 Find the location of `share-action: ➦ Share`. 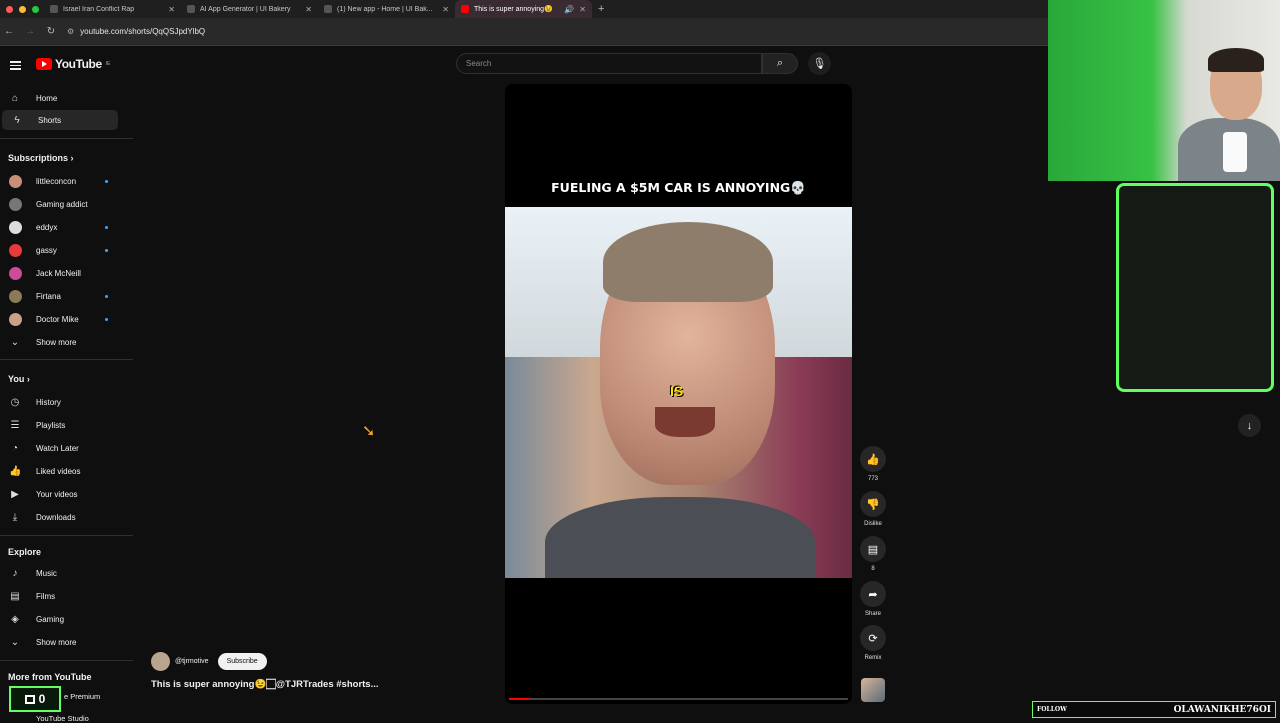

share-action: ➦ Share is located at coordinates (873, 599).